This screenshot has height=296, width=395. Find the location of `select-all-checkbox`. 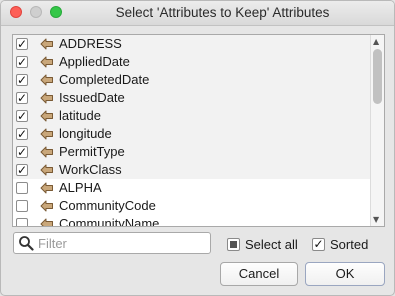

select-all-checkbox is located at coordinates (233, 244).